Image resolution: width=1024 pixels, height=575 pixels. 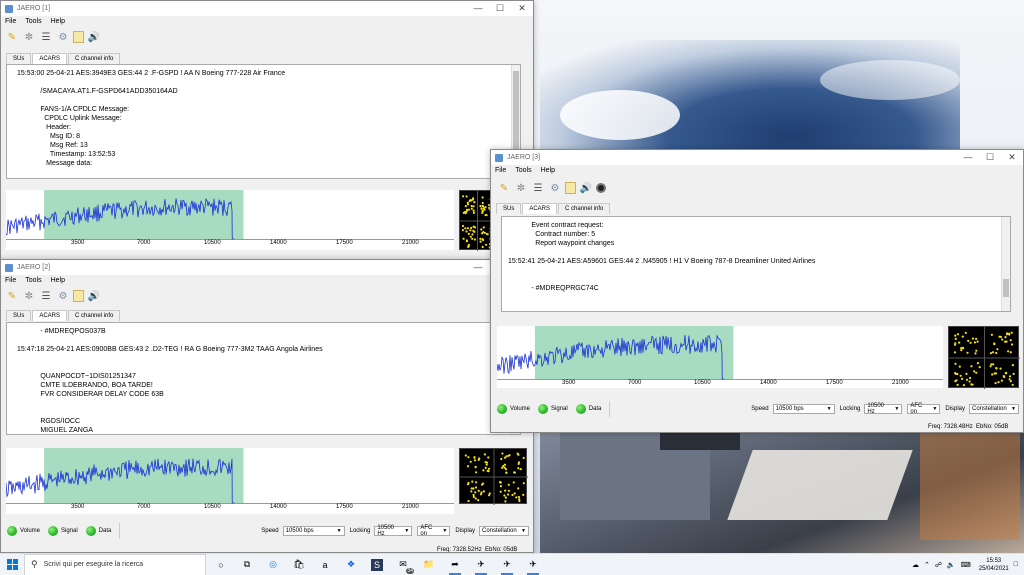 I want to click on vertical-scrollbar, so click(x=1005, y=264).